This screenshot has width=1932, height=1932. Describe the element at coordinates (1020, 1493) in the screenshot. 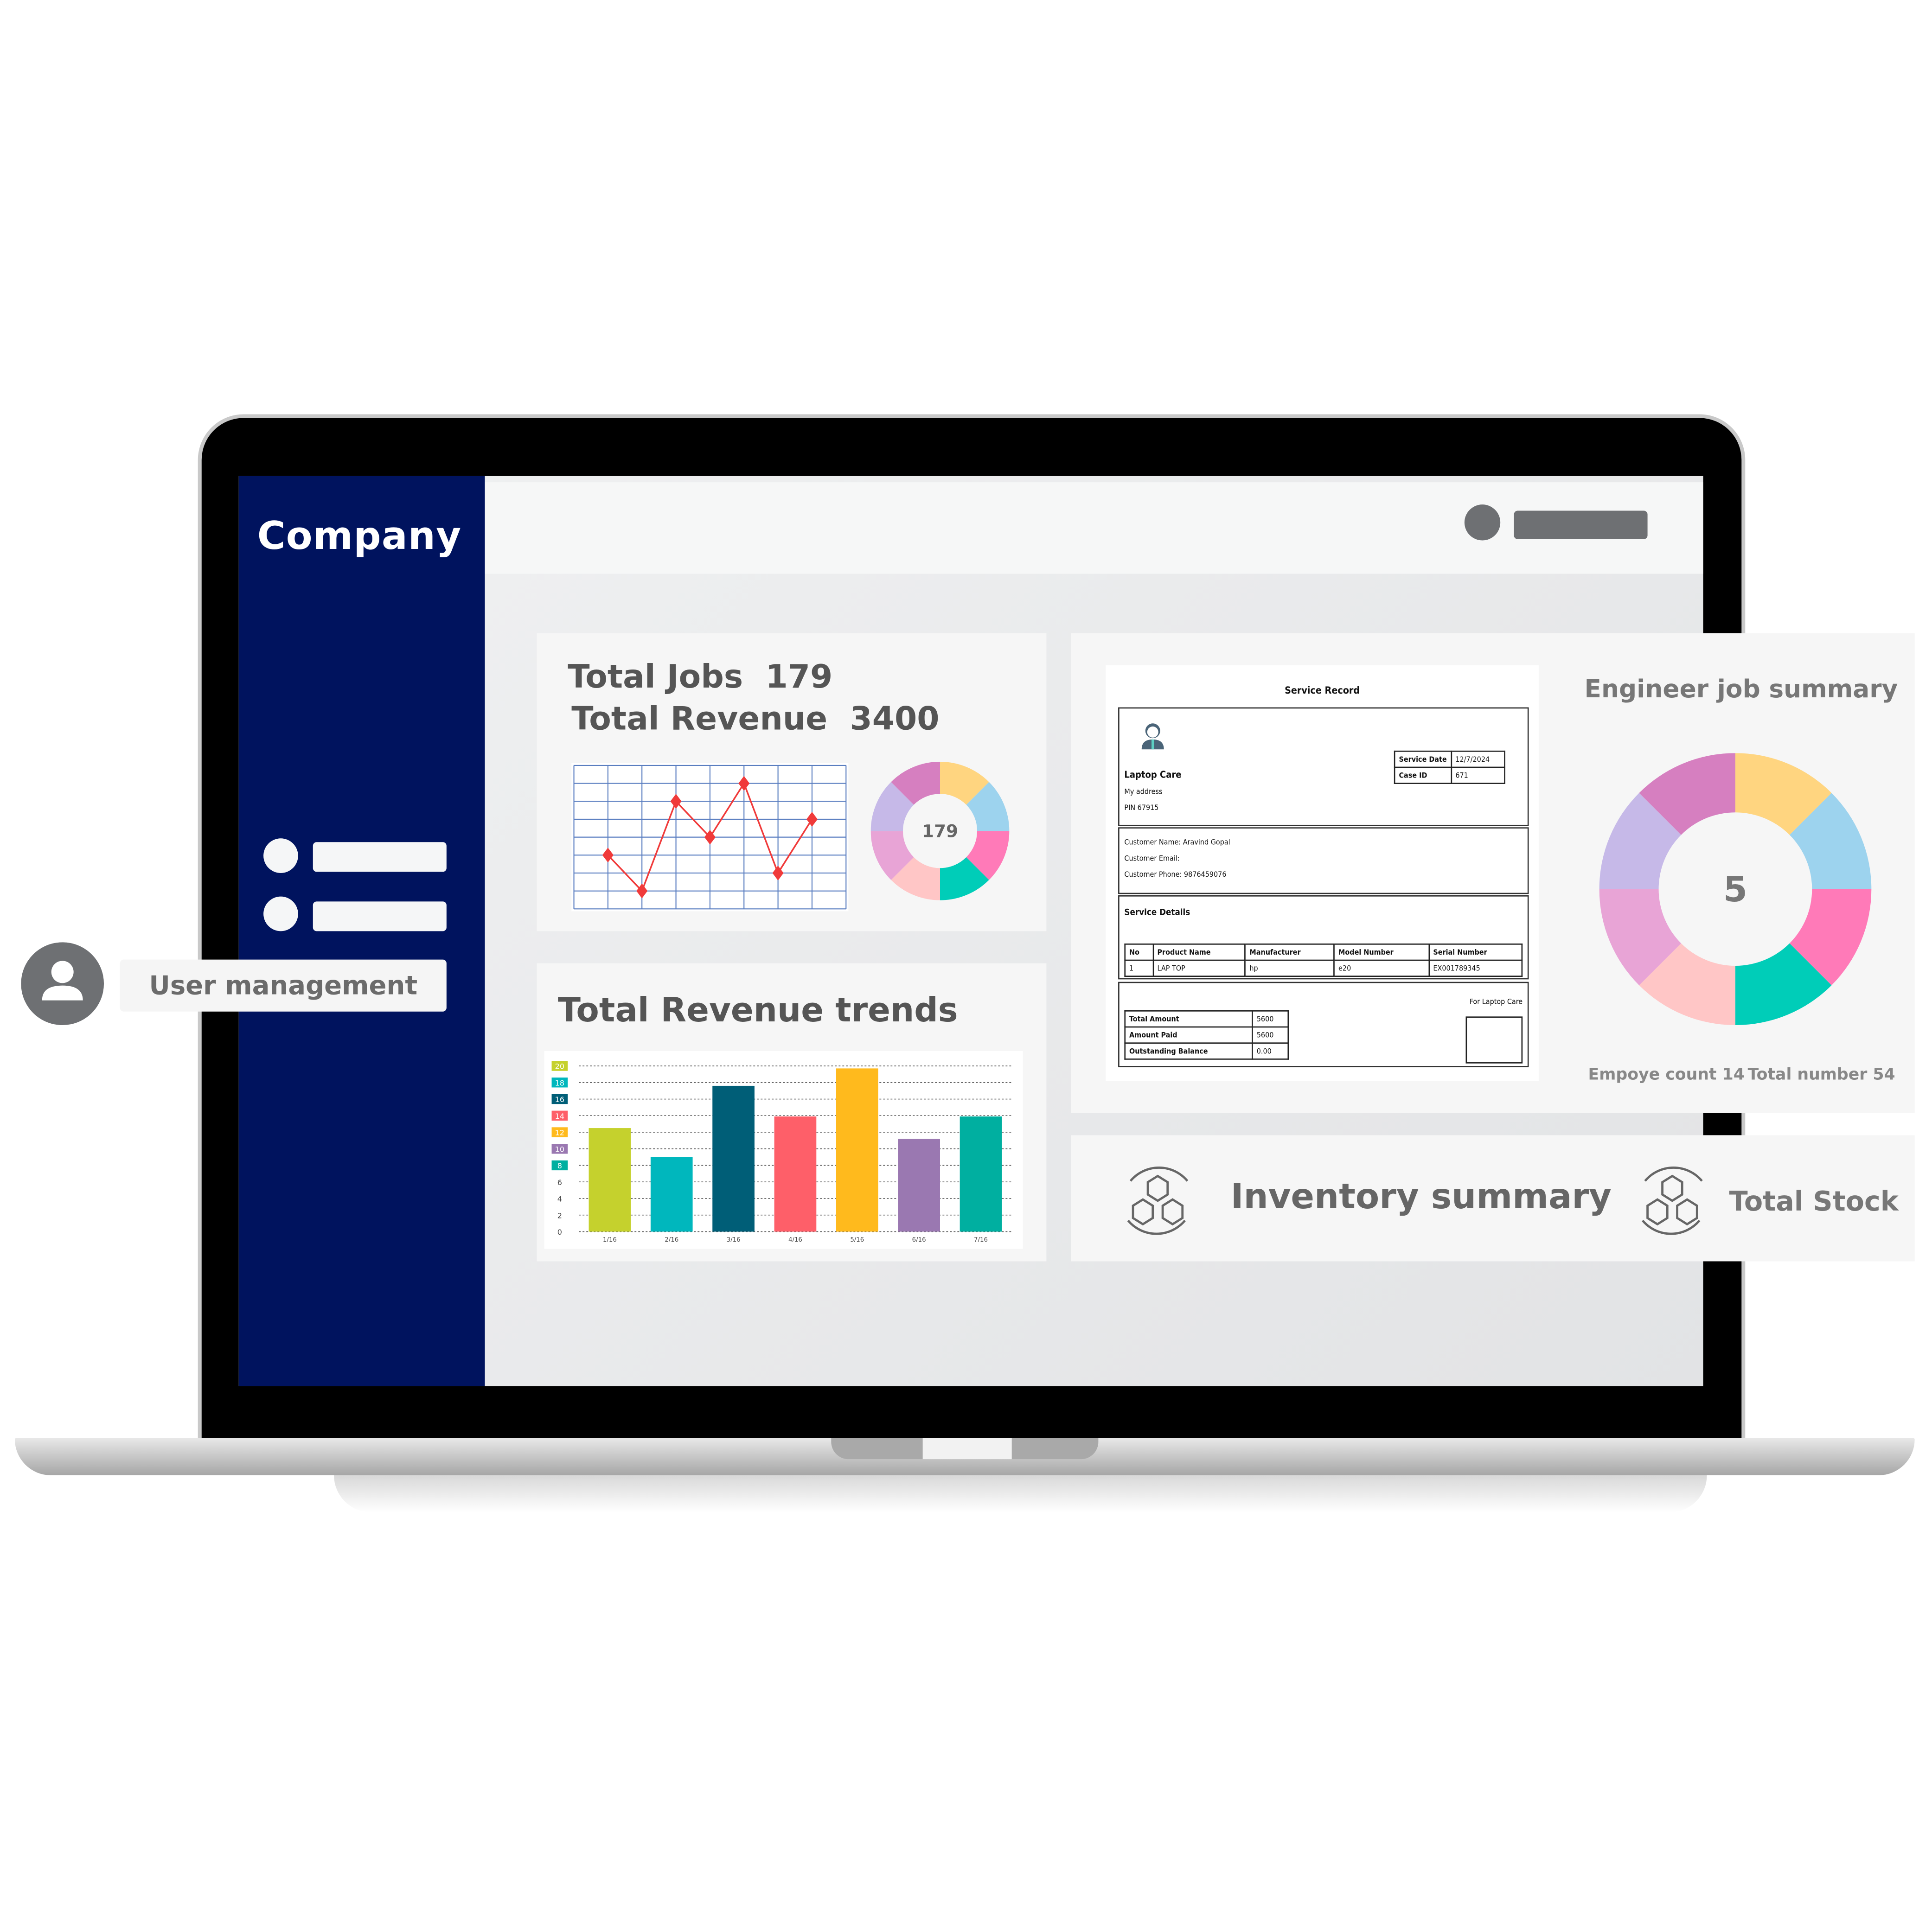

I see `laptop-base-shadow` at that location.